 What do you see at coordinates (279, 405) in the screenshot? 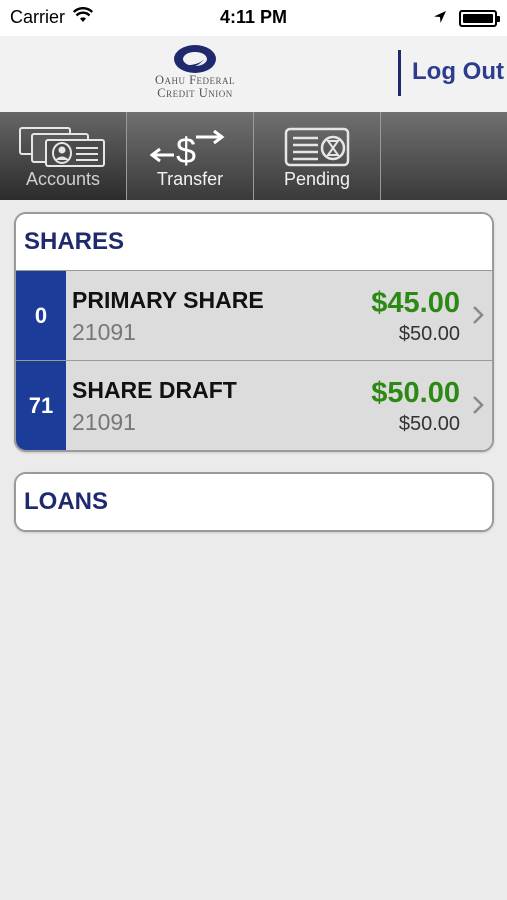
I see `account-row-body: SHARE DRAFT 21091 $50.00 $50.00` at bounding box center [279, 405].